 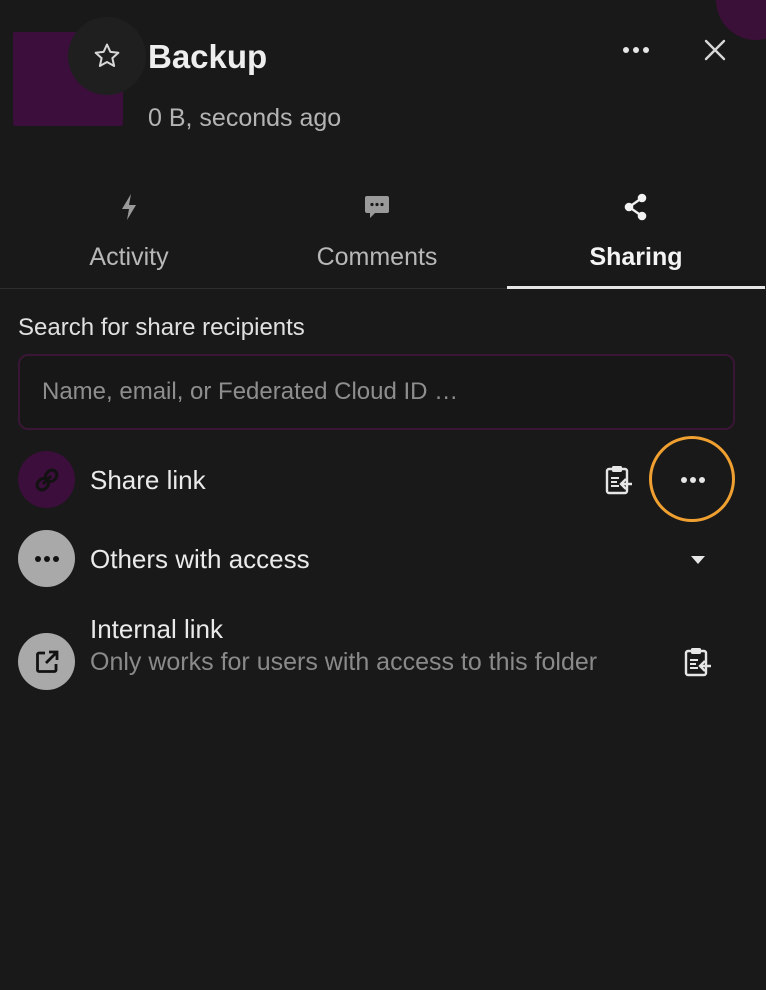 I want to click on tab-activity: Activity, so click(x=129, y=234).